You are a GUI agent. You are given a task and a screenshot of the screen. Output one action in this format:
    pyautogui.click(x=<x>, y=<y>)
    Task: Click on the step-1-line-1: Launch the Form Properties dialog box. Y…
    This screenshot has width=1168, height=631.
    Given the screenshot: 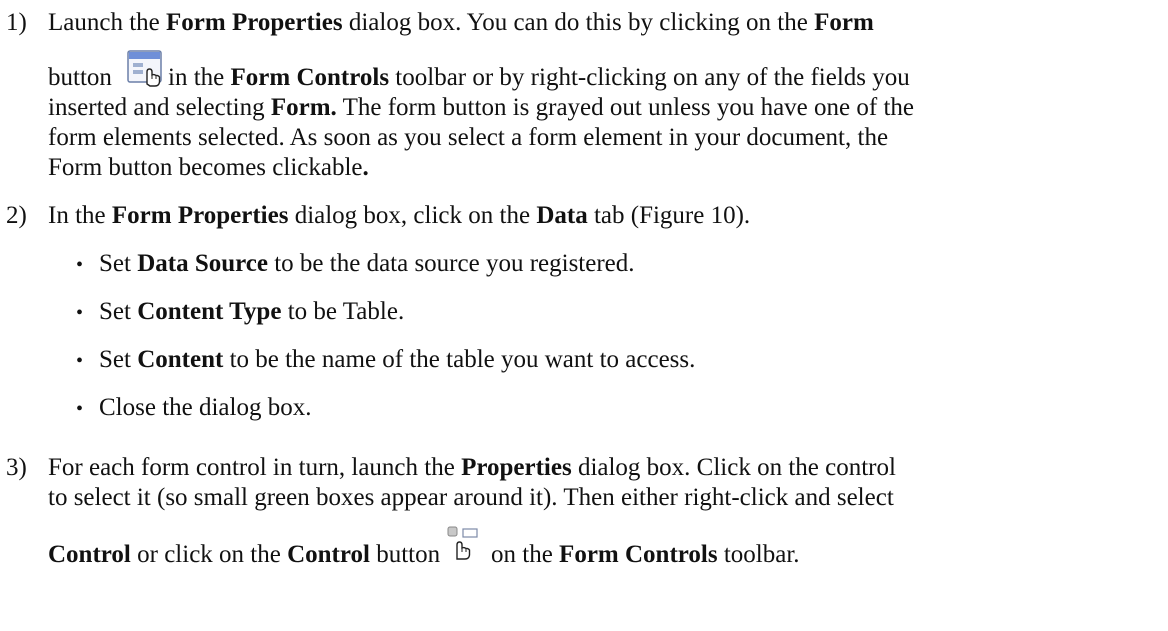 What is the action you would take?
    pyautogui.click(x=461, y=22)
    